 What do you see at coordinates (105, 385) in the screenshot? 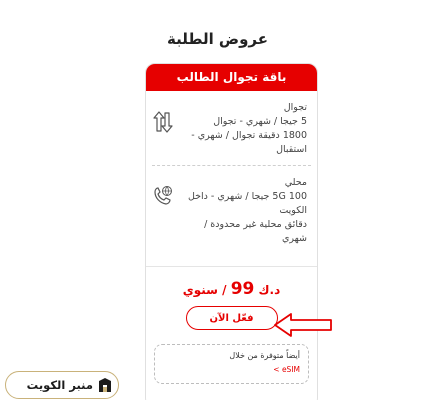
I see `watermark-logo-icon` at bounding box center [105, 385].